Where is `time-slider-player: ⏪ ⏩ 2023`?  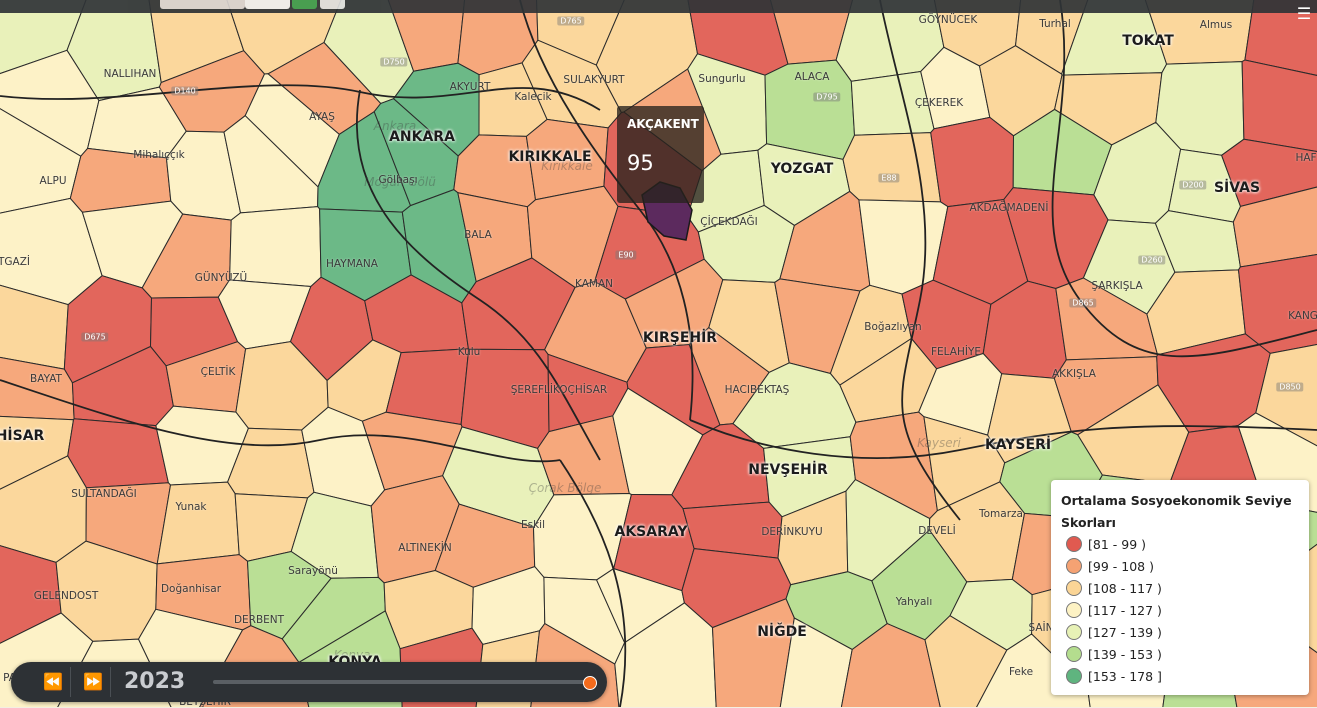 time-slider-player: ⏪ ⏩ 2023 is located at coordinates (309, 682).